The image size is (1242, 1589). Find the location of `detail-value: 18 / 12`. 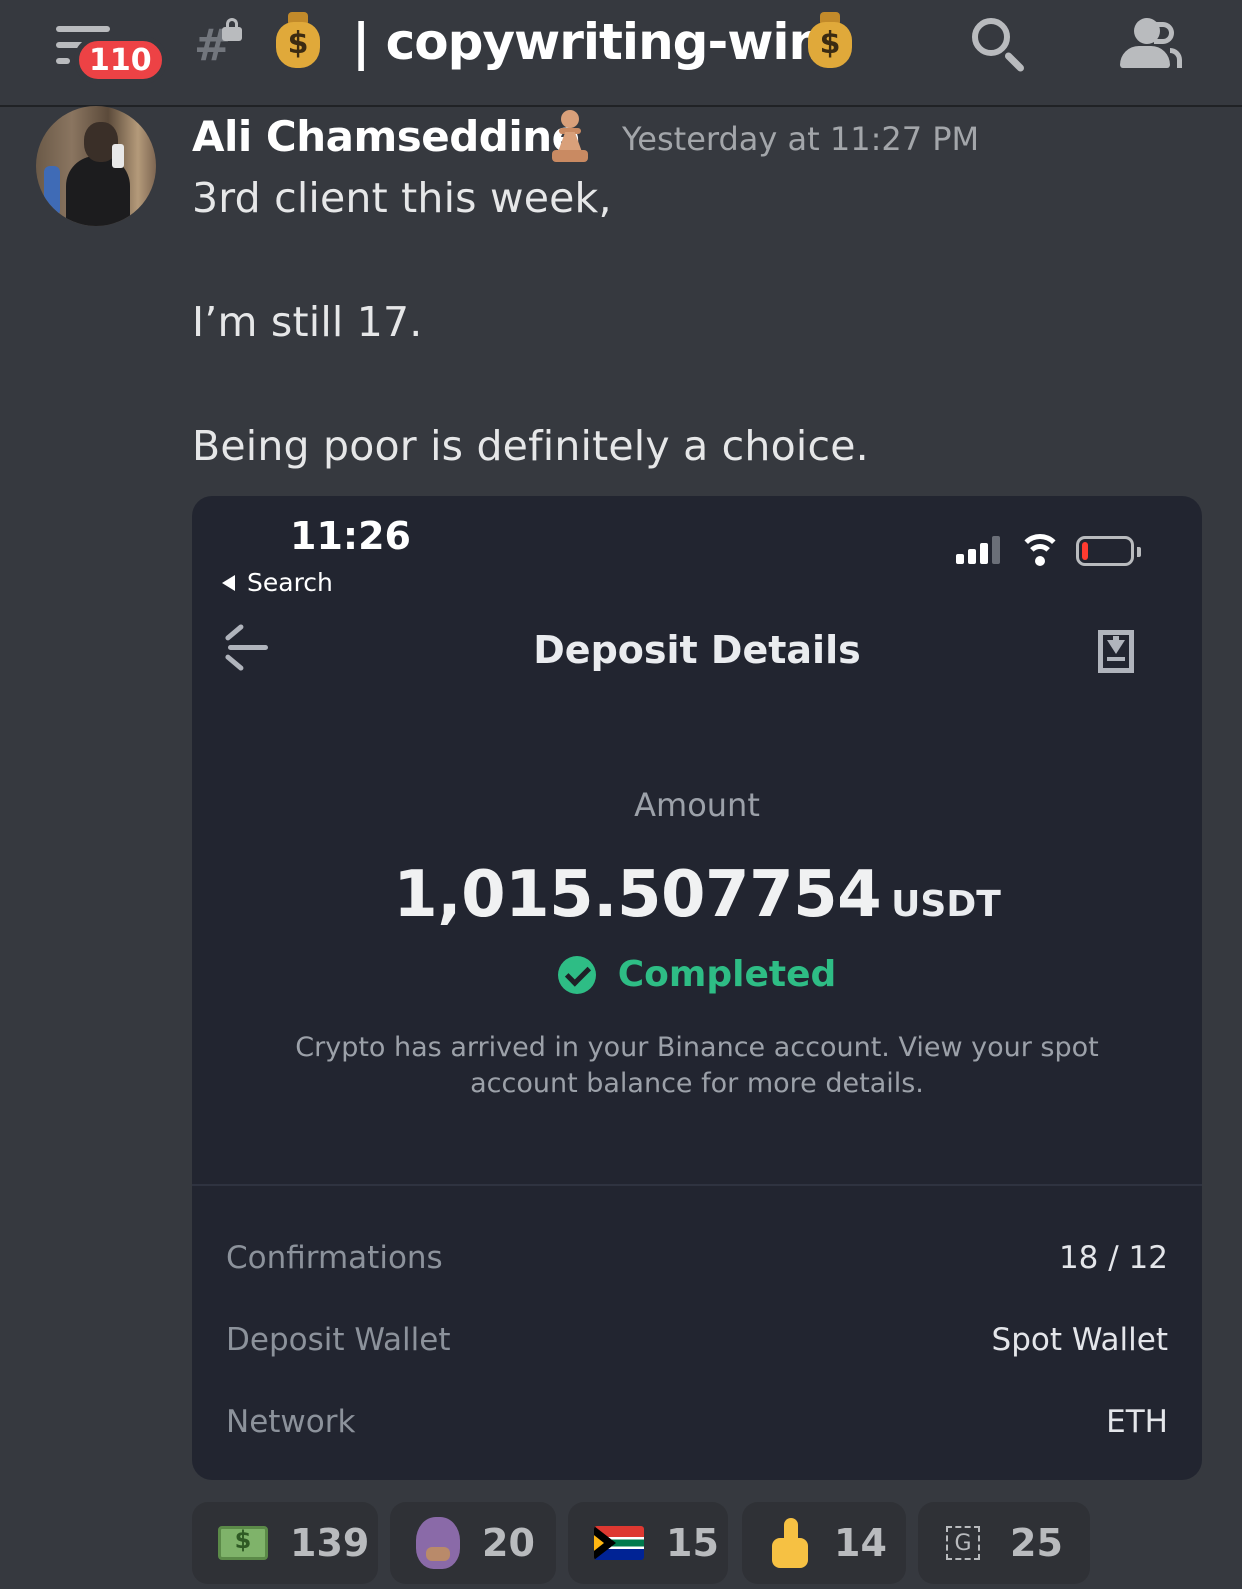

detail-value: 18 / 12 is located at coordinates (1113, 1258).